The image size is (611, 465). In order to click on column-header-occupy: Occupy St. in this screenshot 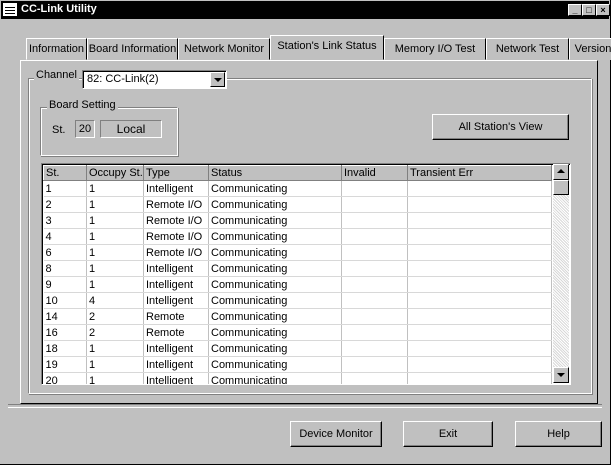, I will do `click(115, 173)`.